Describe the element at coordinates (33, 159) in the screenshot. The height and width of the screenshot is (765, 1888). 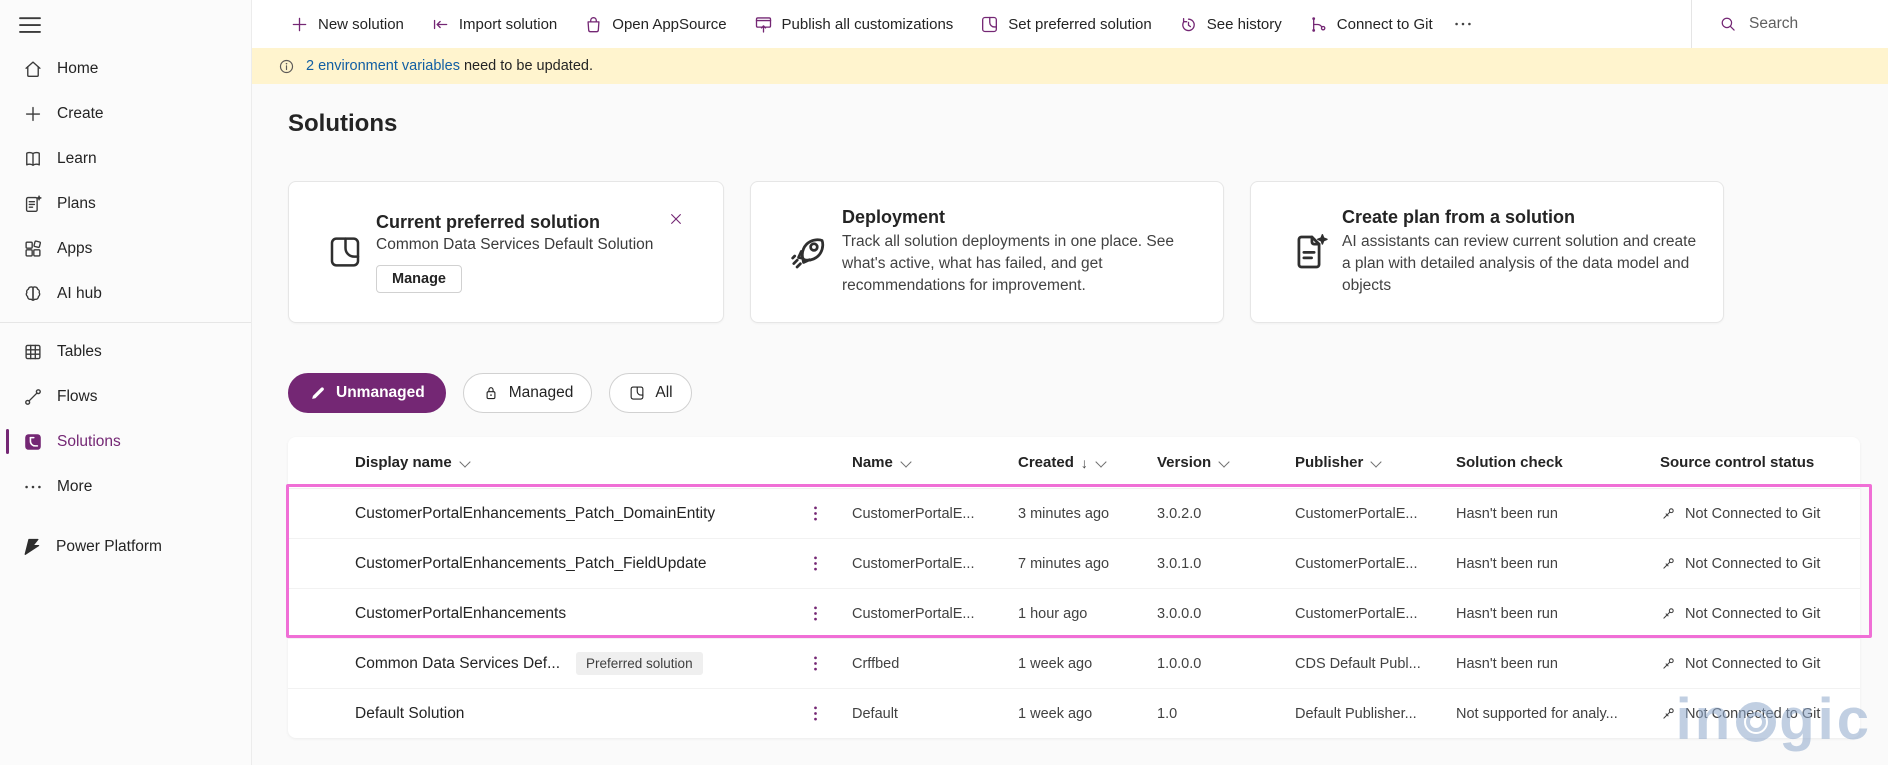
I see `book-icon` at that location.